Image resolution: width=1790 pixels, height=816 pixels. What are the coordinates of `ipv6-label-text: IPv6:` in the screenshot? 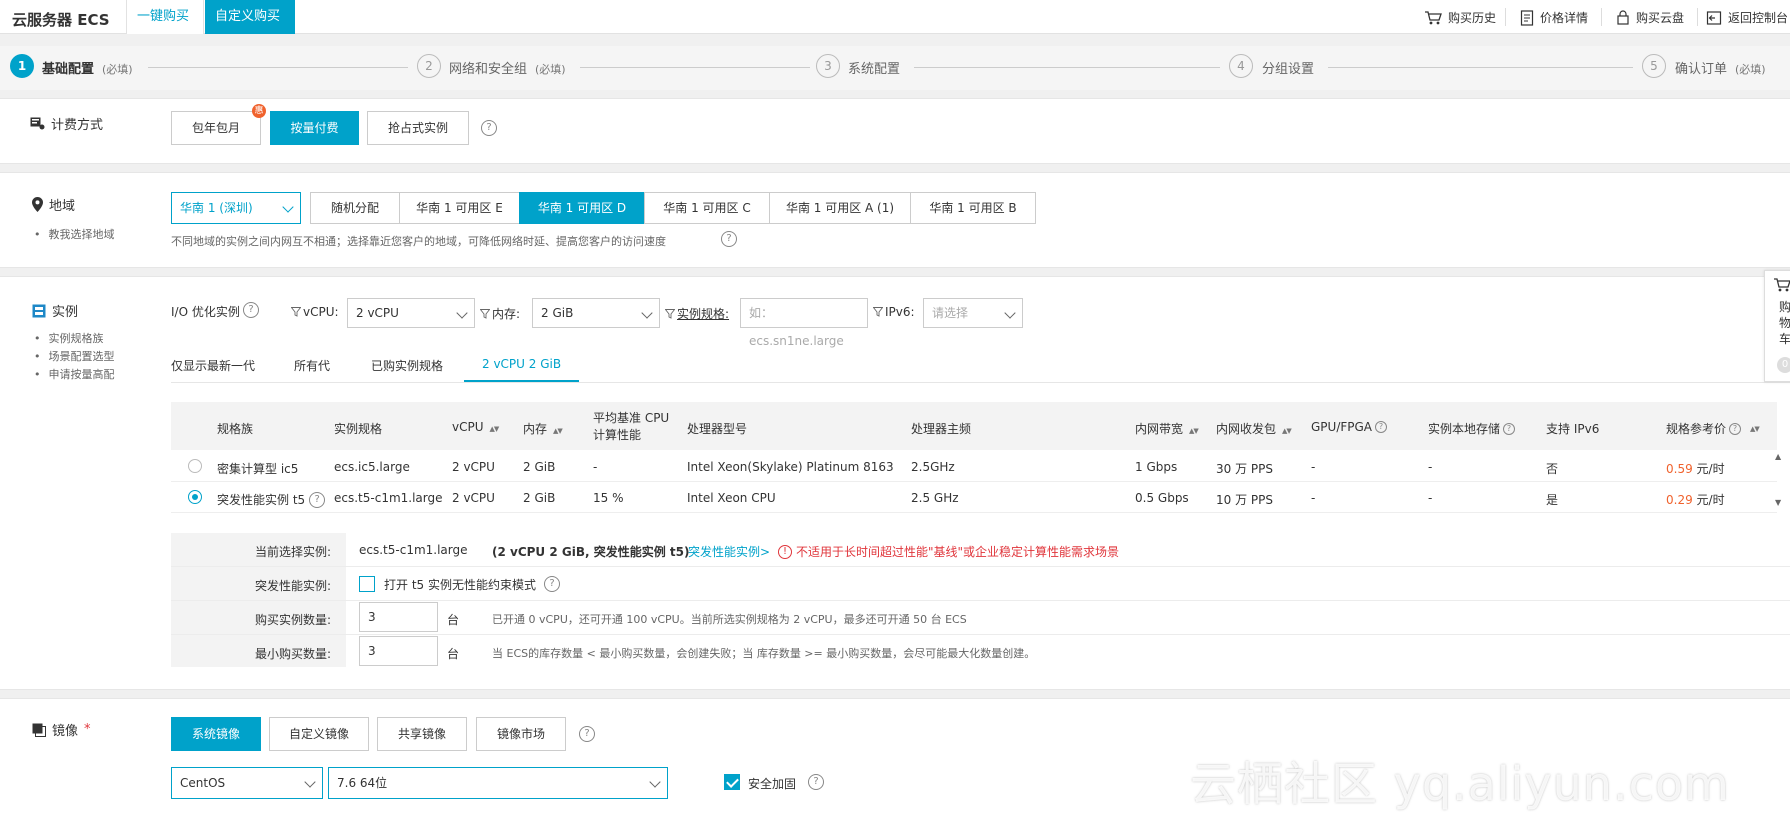 It's located at (900, 312).